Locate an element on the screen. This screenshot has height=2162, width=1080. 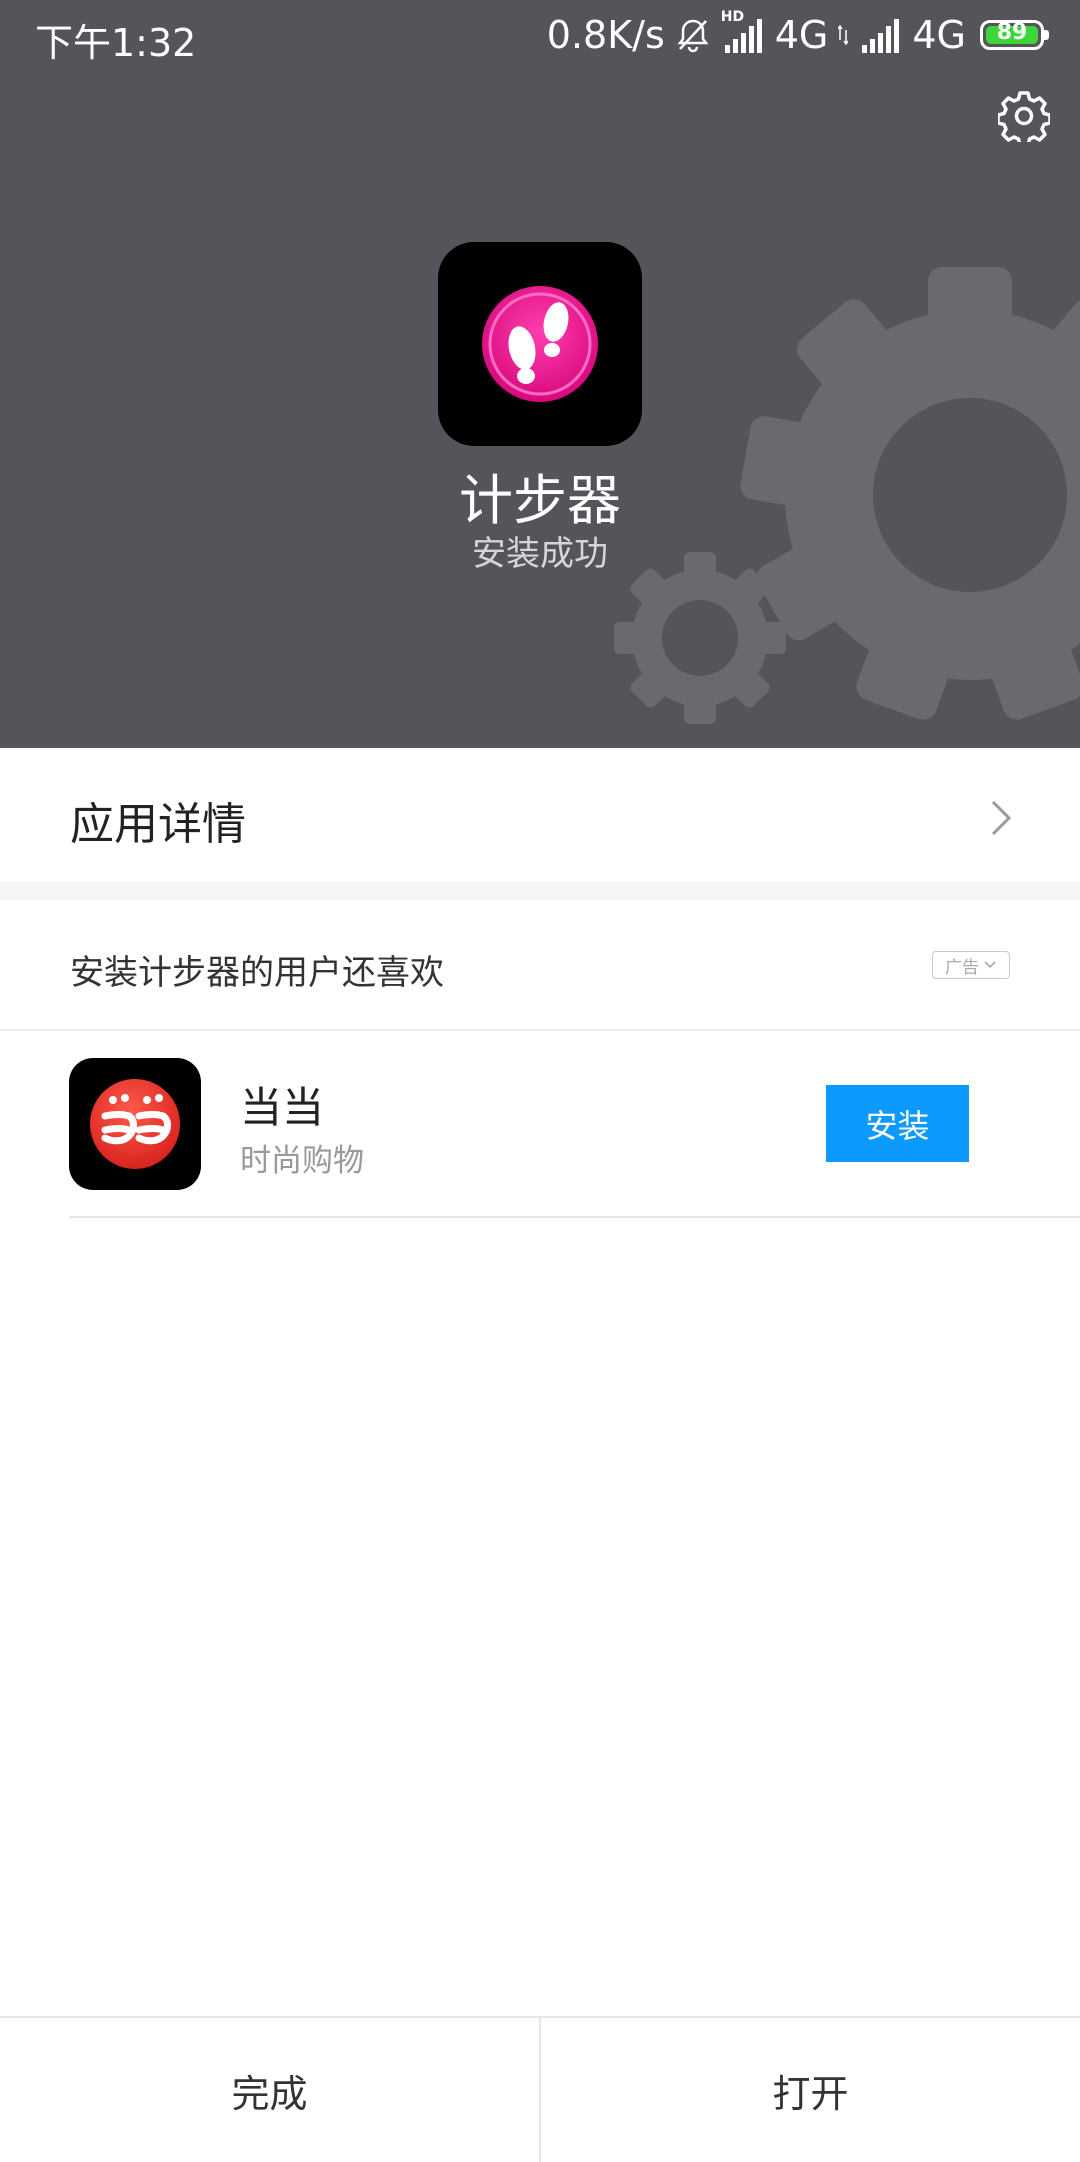
status-indicators: 0.8K/s HD 4G 4G 89 is located at coordinates (797, 33).